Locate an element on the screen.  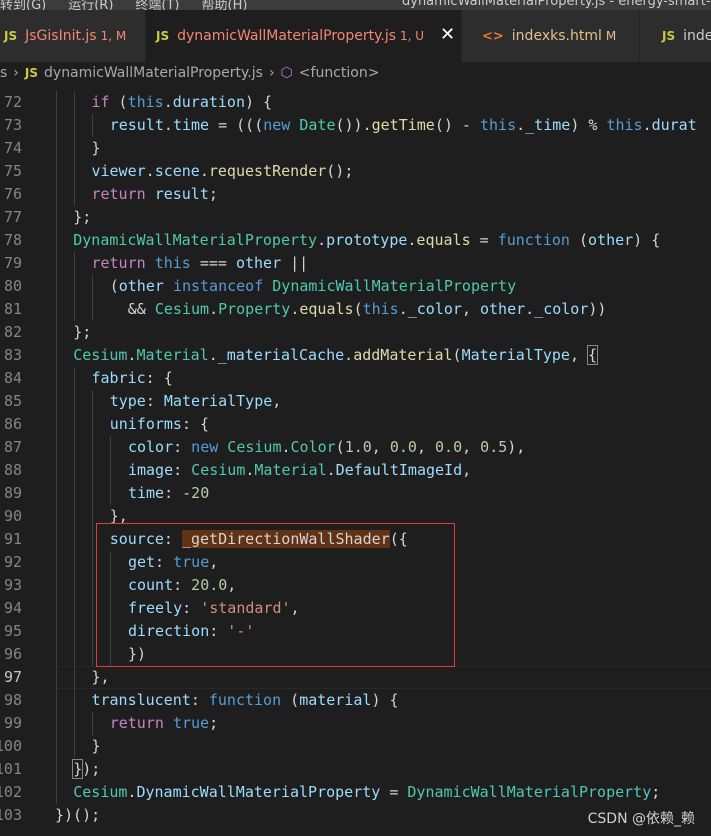
code-line: 84 fabric: { is located at coordinates (355, 378).